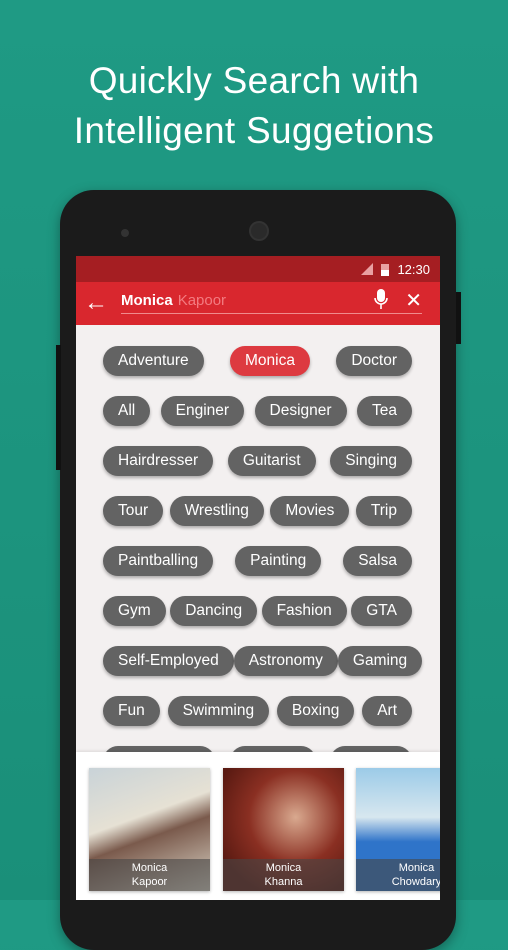 The height and width of the screenshot is (950, 508). Describe the element at coordinates (168, 661) in the screenshot. I see `tag-chip: Self-Employed` at that location.